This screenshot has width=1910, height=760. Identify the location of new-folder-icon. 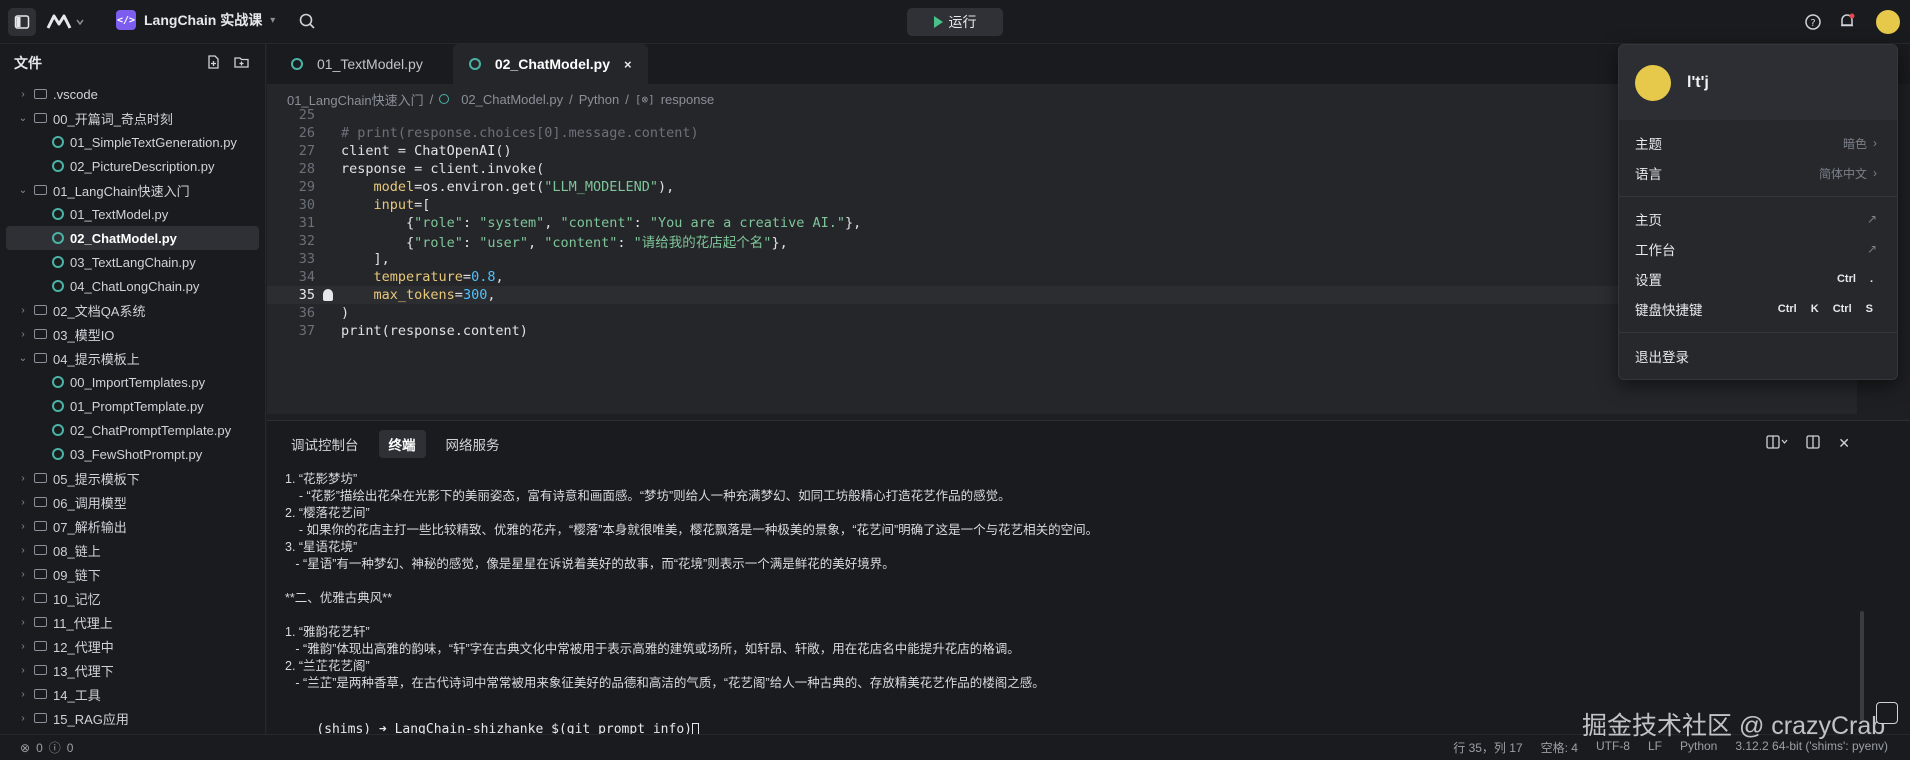
(241, 63).